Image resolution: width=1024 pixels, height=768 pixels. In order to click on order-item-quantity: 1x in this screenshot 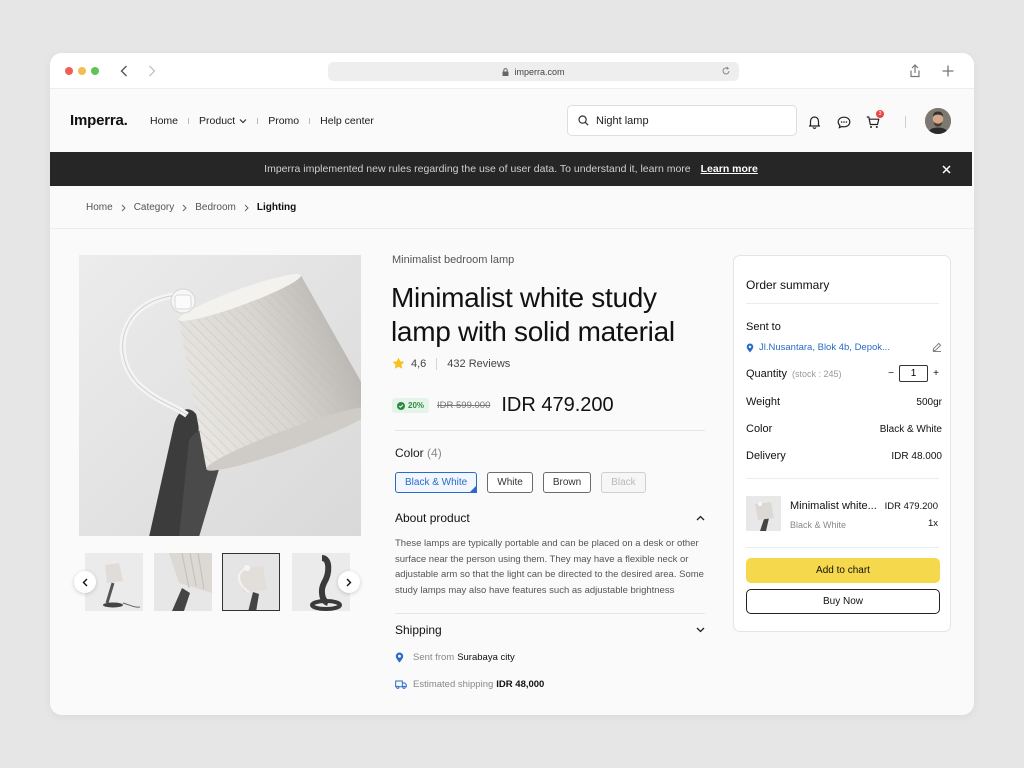, I will do `click(932, 523)`.